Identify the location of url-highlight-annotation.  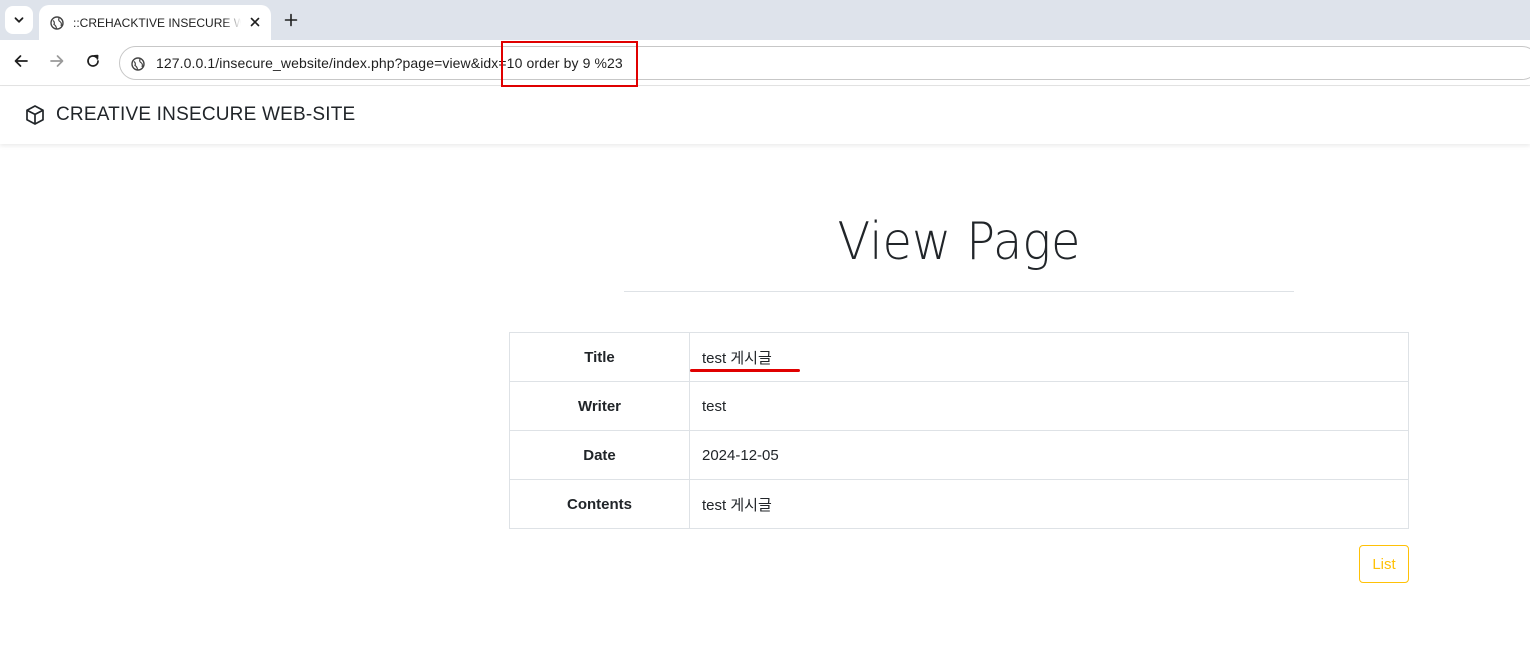
(569, 64).